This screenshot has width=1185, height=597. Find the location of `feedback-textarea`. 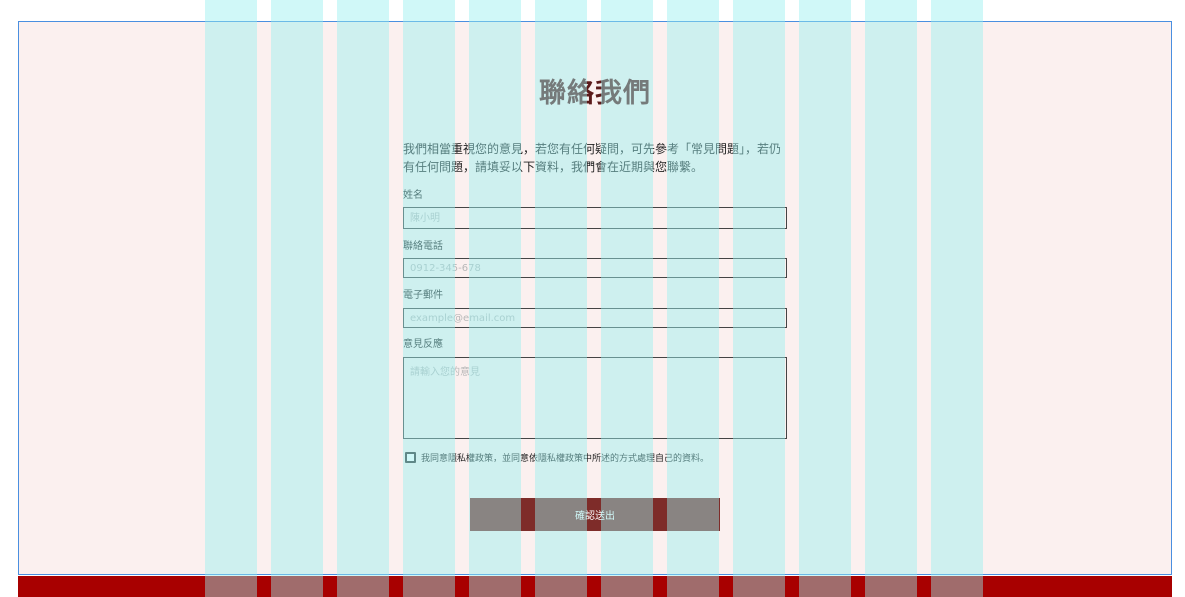

feedback-textarea is located at coordinates (595, 398).